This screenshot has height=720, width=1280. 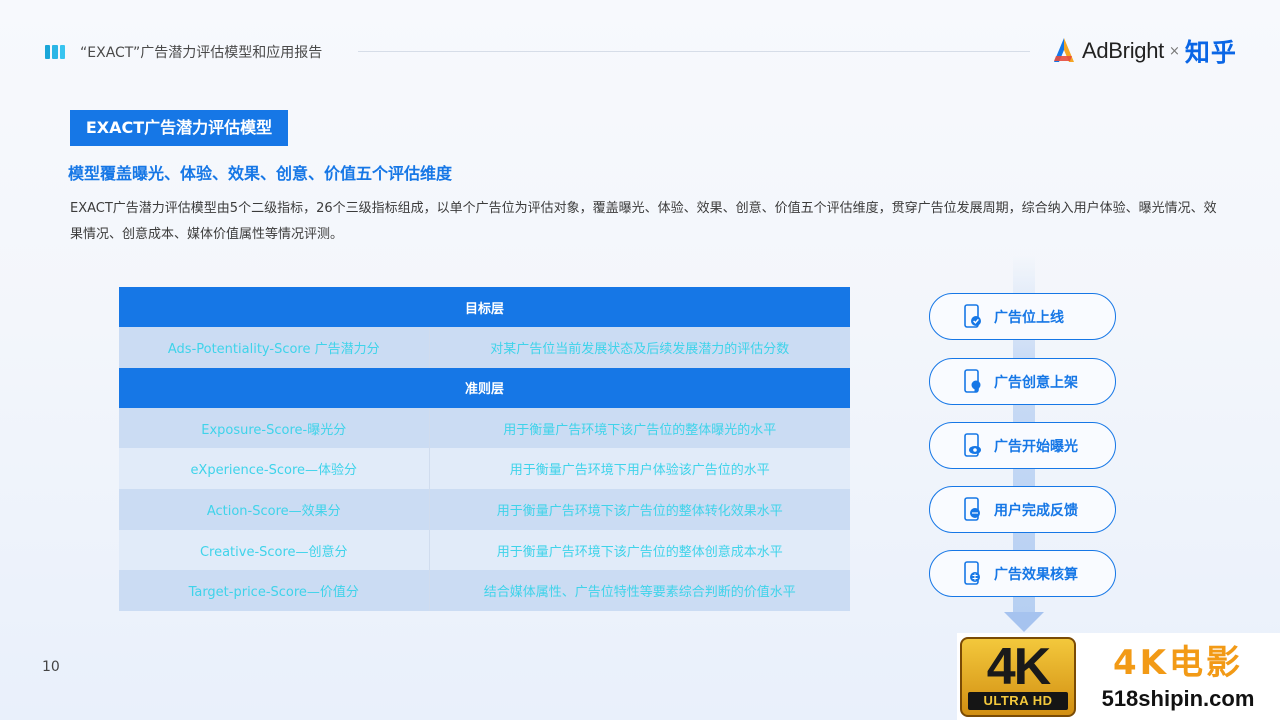 I want to click on watermark-badge: 4K ULTRA HD, so click(x=1018, y=676).